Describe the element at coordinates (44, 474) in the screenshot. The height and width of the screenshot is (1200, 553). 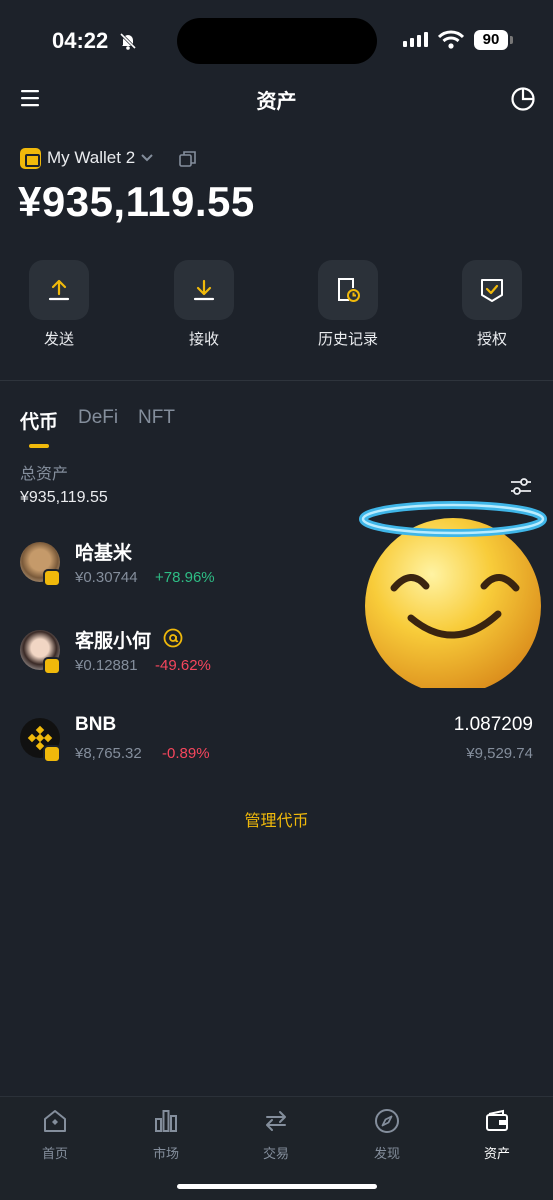
I see `total-assets-label: 总资产` at that location.